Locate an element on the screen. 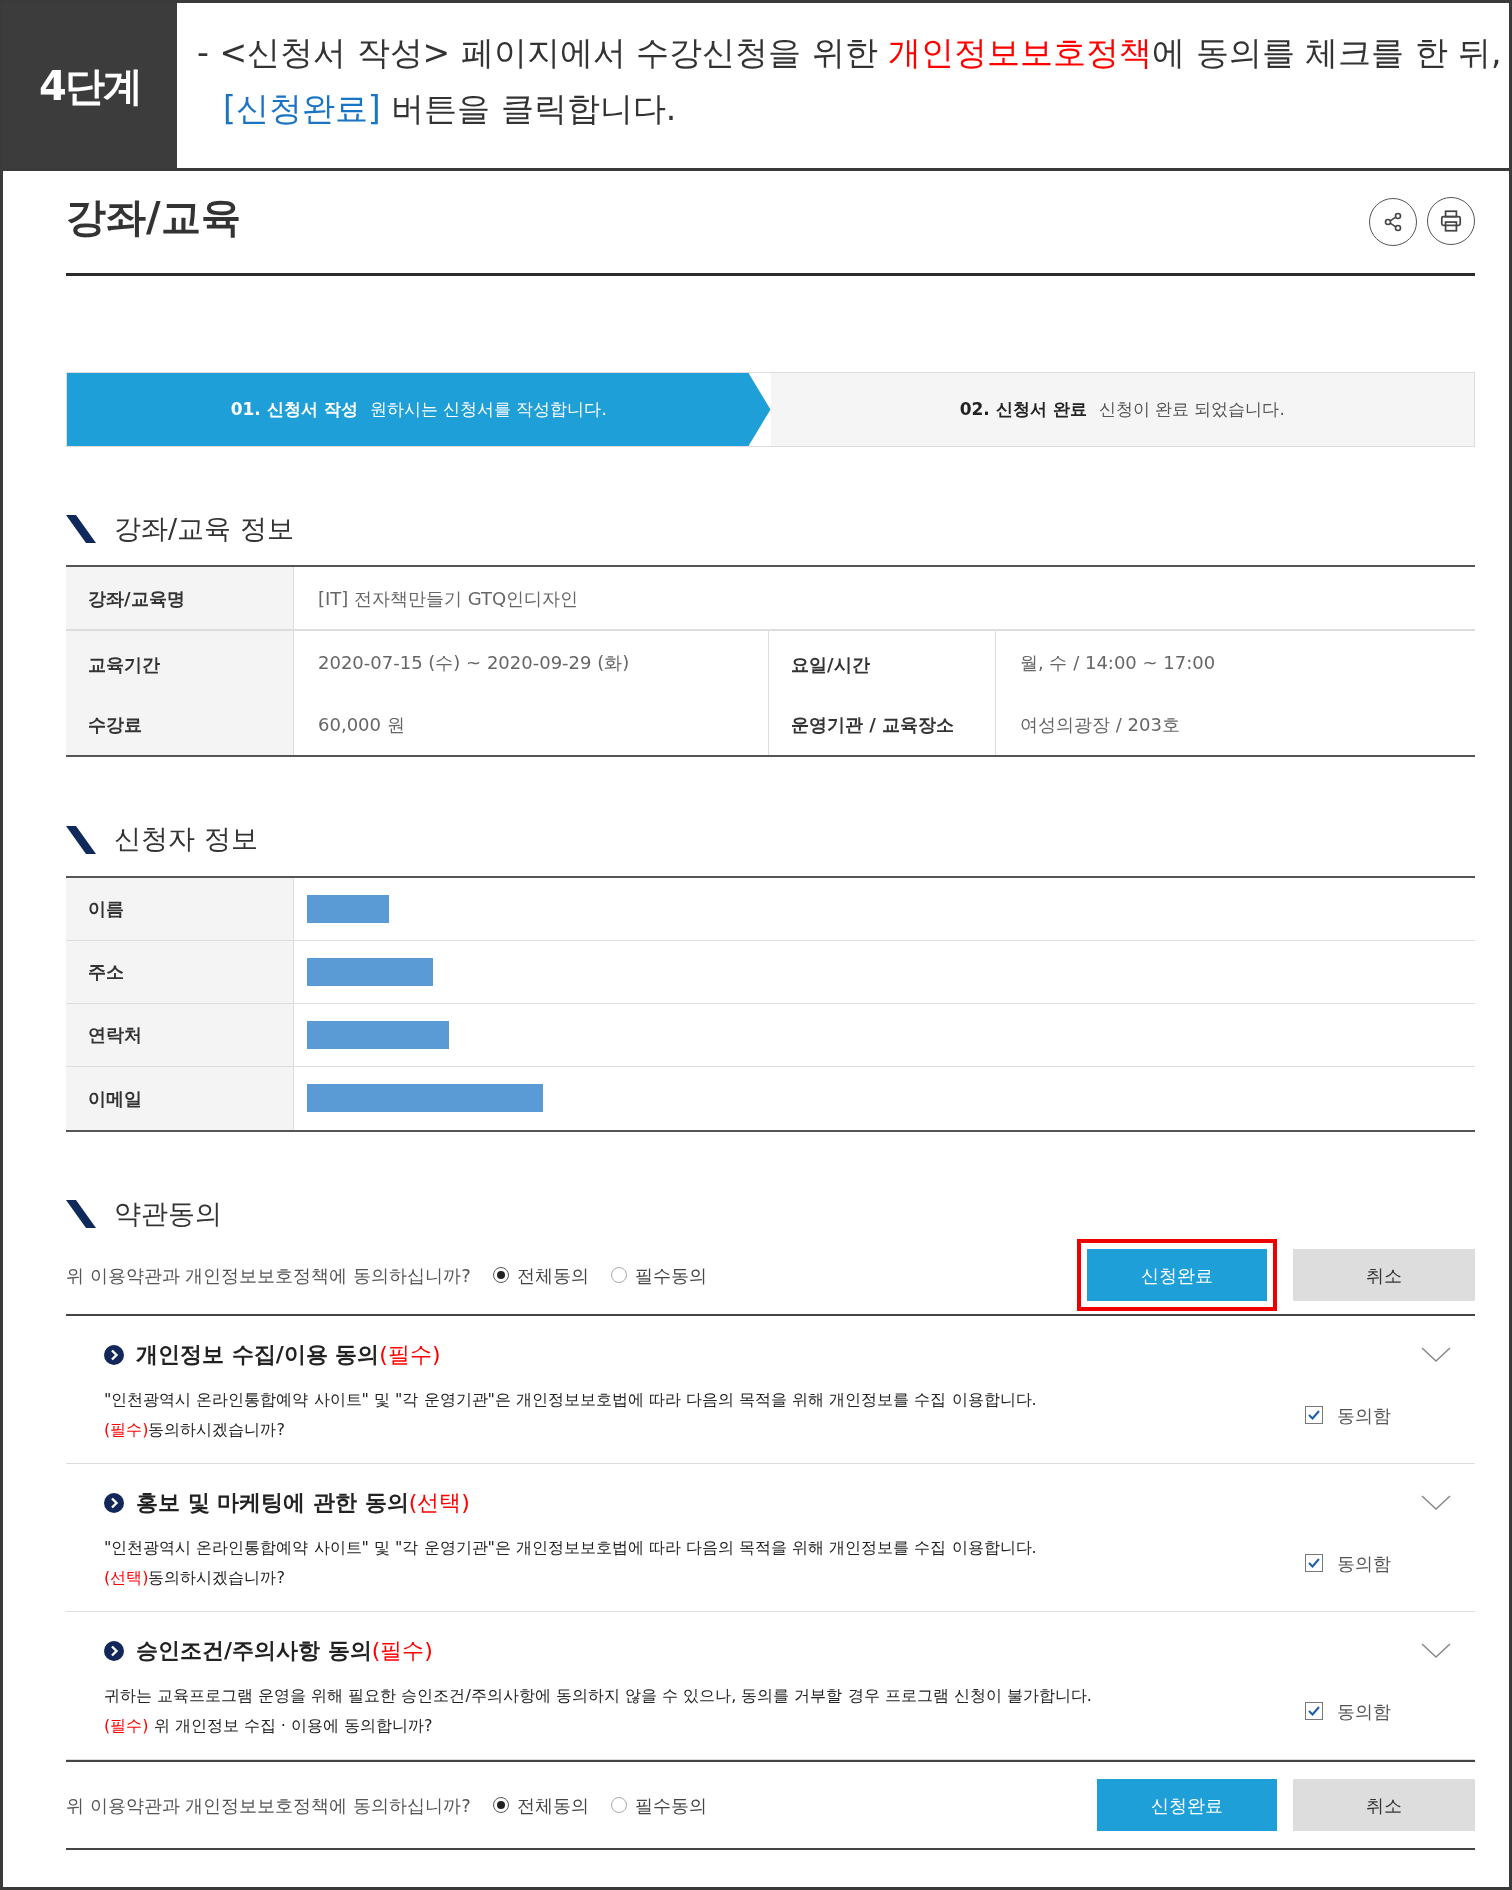 This screenshot has width=1512, height=1890. step-description: 신청이 완료 되었습니다. is located at coordinates (1191, 409).